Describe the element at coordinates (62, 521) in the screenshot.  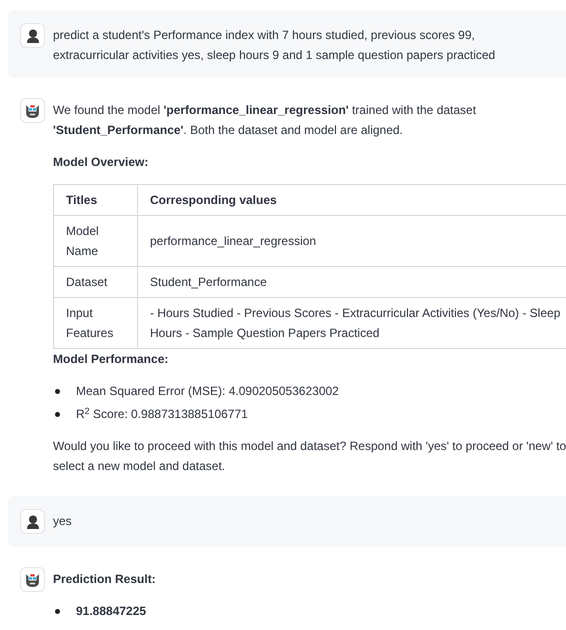
I see `message-text: yes` at that location.